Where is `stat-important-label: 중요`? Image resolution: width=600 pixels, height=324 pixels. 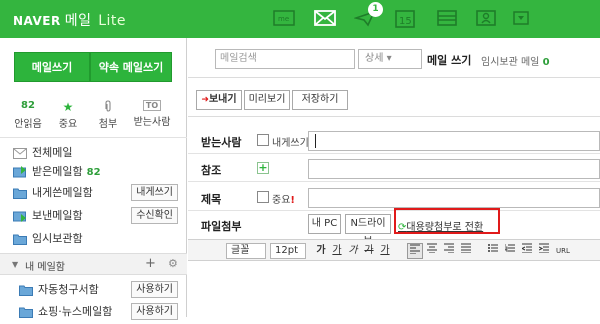
stat-important-label: 중요 is located at coordinates (68, 124).